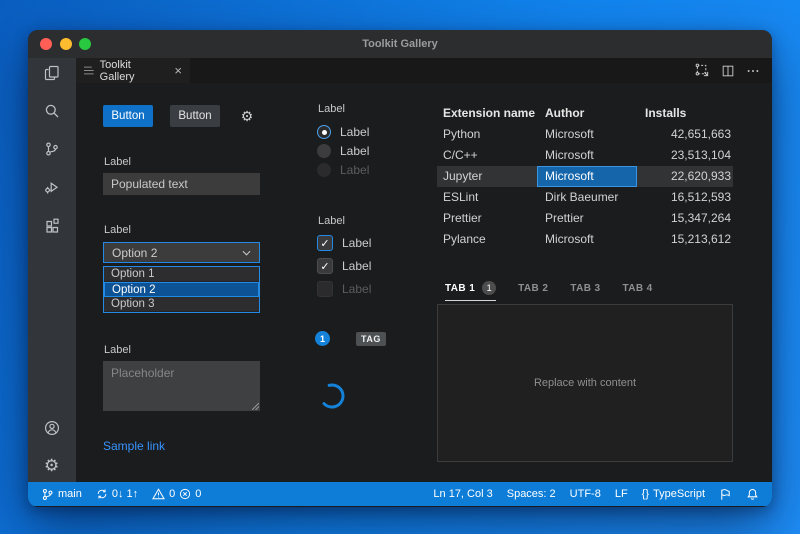 This screenshot has width=800, height=534. Describe the element at coordinates (371, 339) in the screenshot. I see `tag-chip: TAG` at that location.